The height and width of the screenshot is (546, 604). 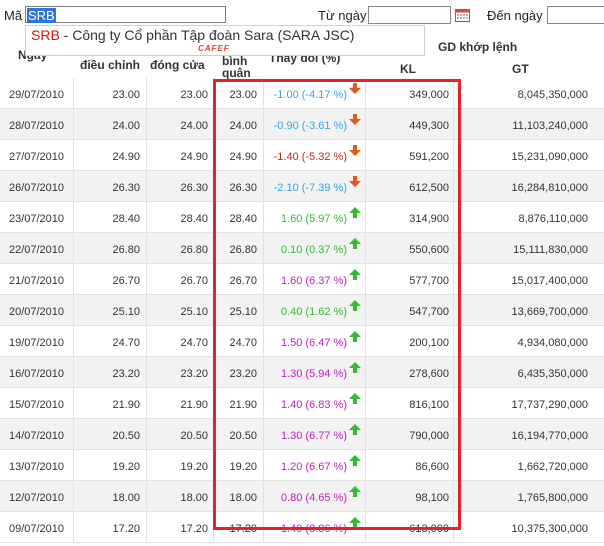 I want to click on cell-adjusted: 18.00, so click(x=109, y=496).